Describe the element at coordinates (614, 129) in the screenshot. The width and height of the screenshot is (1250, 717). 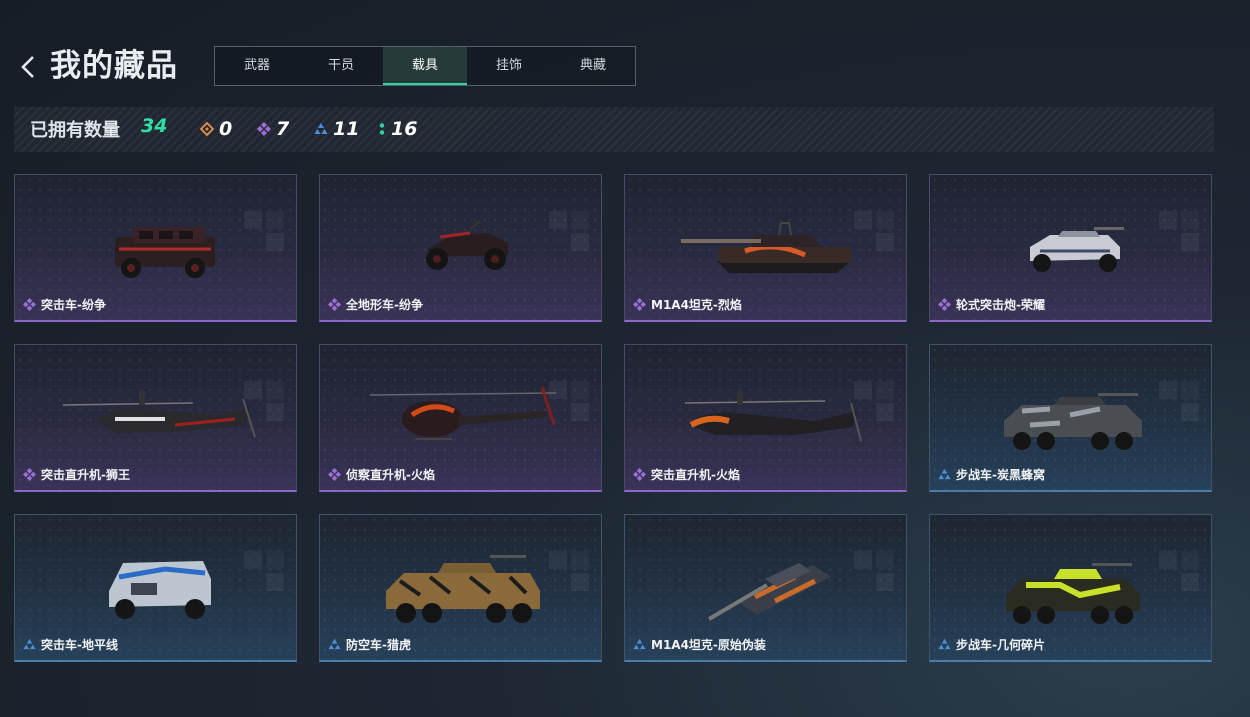
I see `owned-count-bar: 已拥有数量 34 0 7 11 16` at that location.